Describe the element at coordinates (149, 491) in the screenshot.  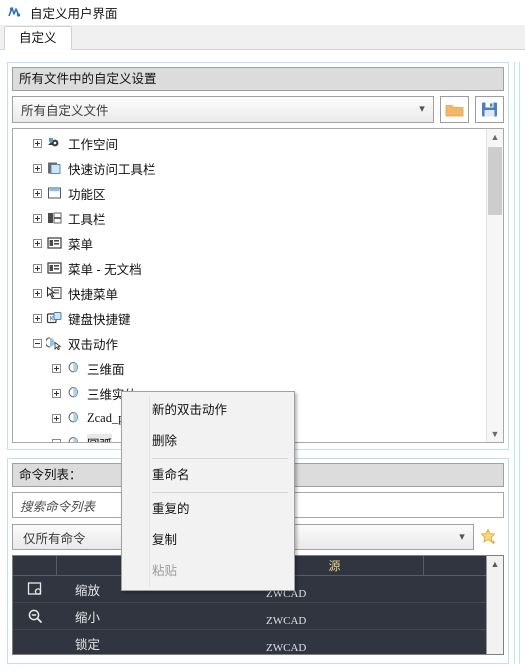
I see `menu-icon-rail` at that location.